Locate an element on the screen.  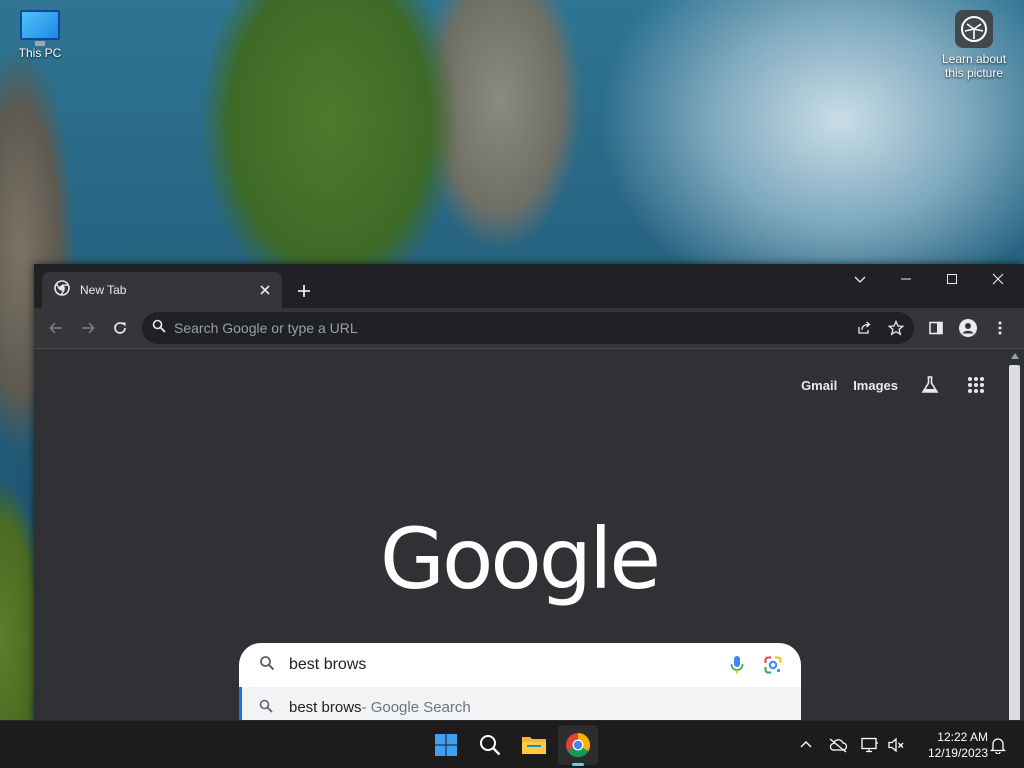
grid-icon is located at coordinates (976, 385).